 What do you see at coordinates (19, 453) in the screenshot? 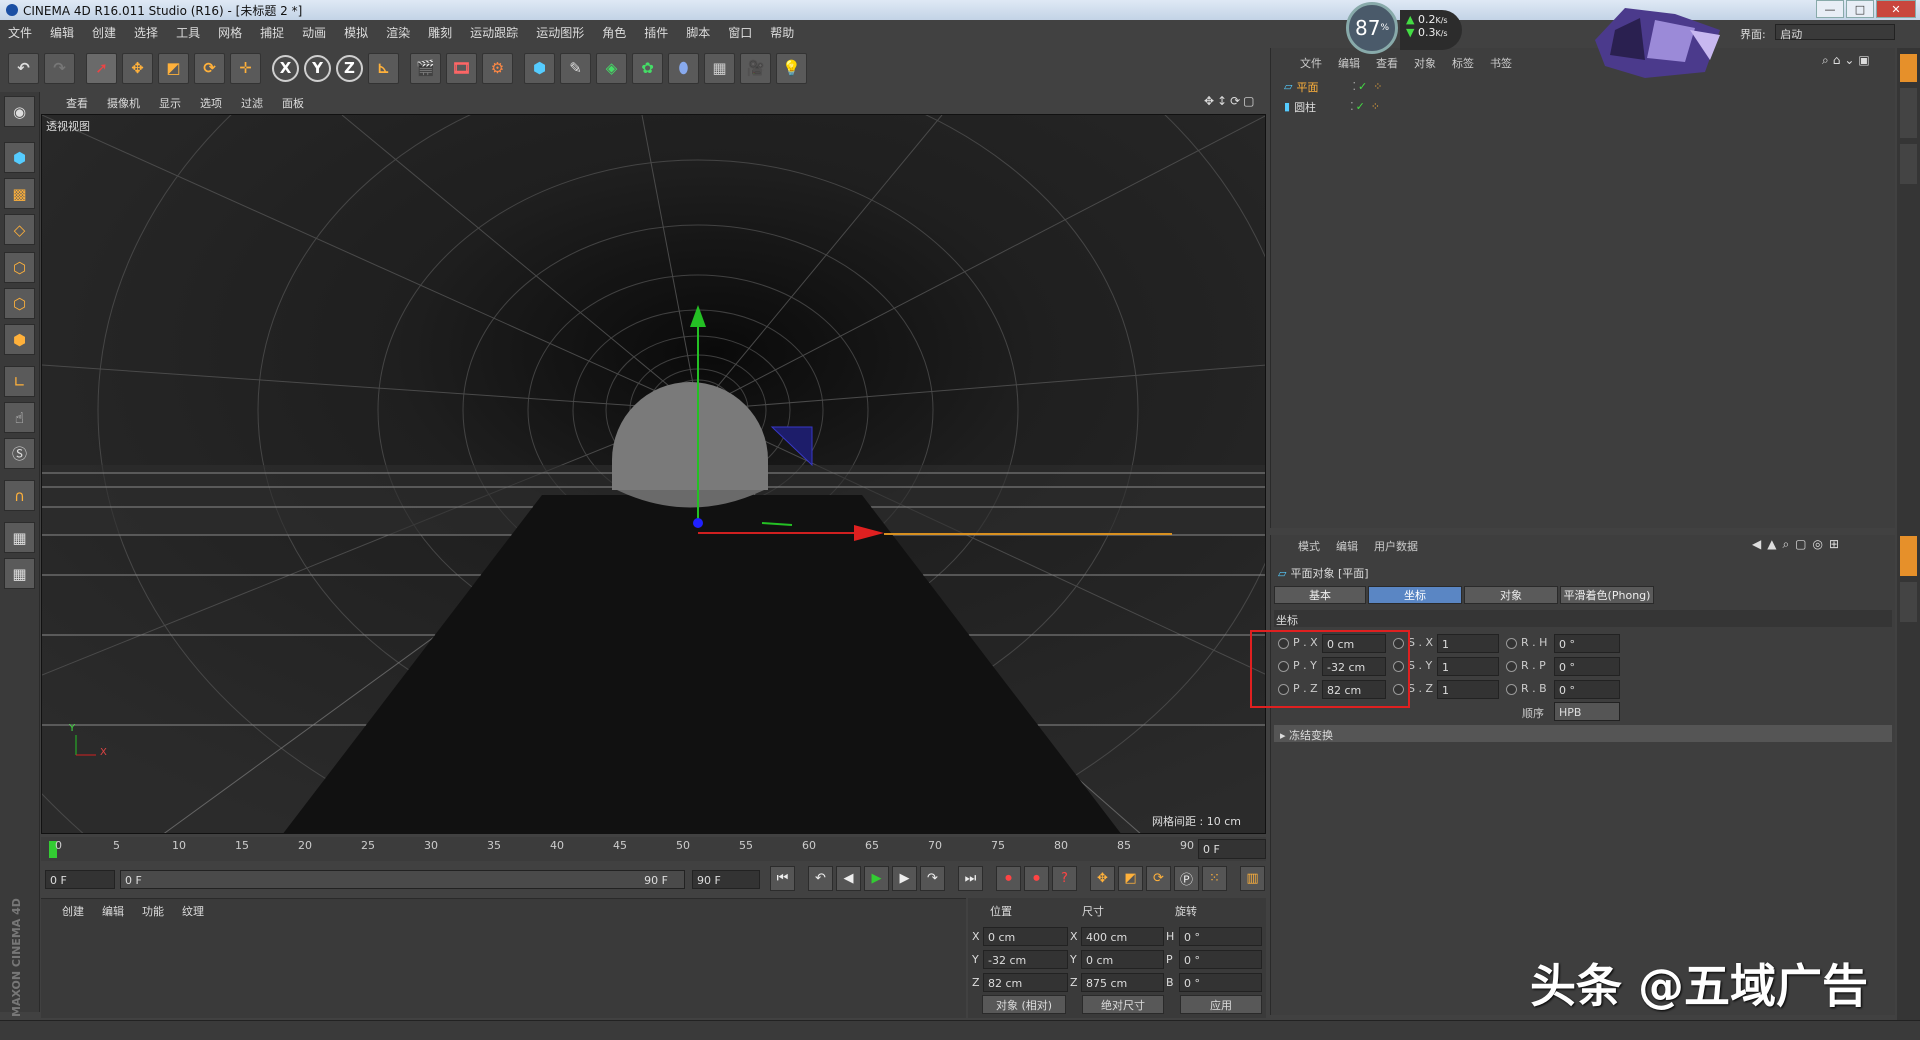
I see `snap-icon: Ⓢ` at bounding box center [19, 453].